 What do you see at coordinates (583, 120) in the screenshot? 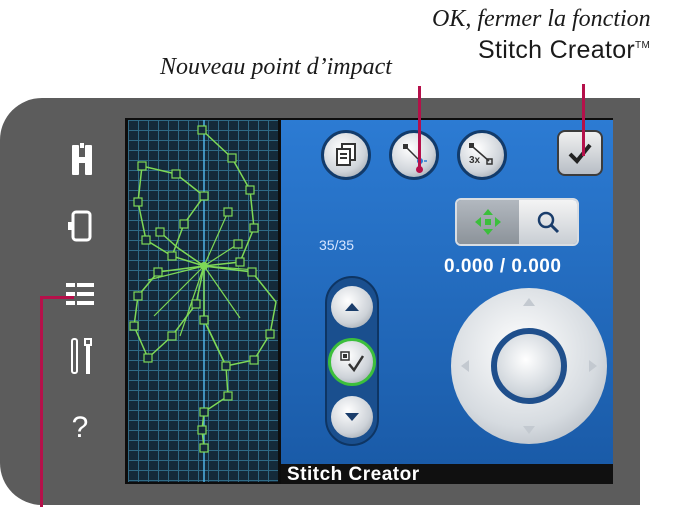
I see `ok-leader-line` at bounding box center [583, 120].